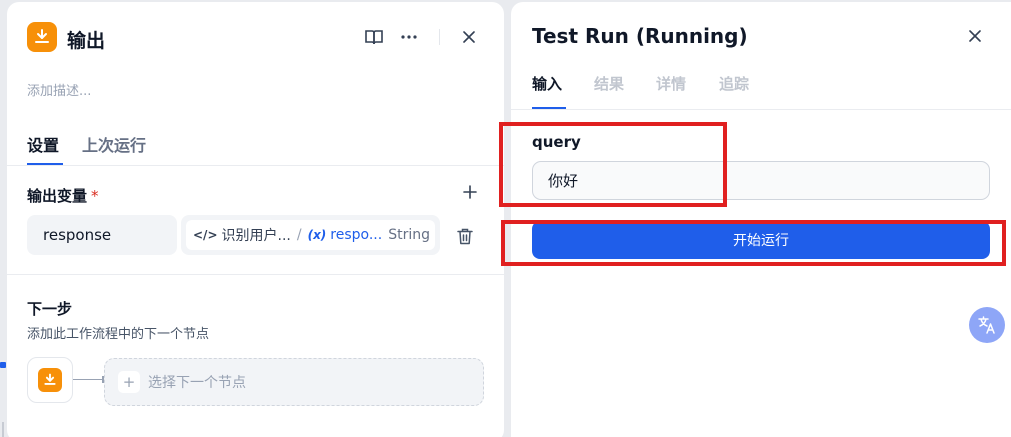 The height and width of the screenshot is (437, 1011). What do you see at coordinates (753, 243) in the screenshot?
I see `highlight-box-run` at bounding box center [753, 243].